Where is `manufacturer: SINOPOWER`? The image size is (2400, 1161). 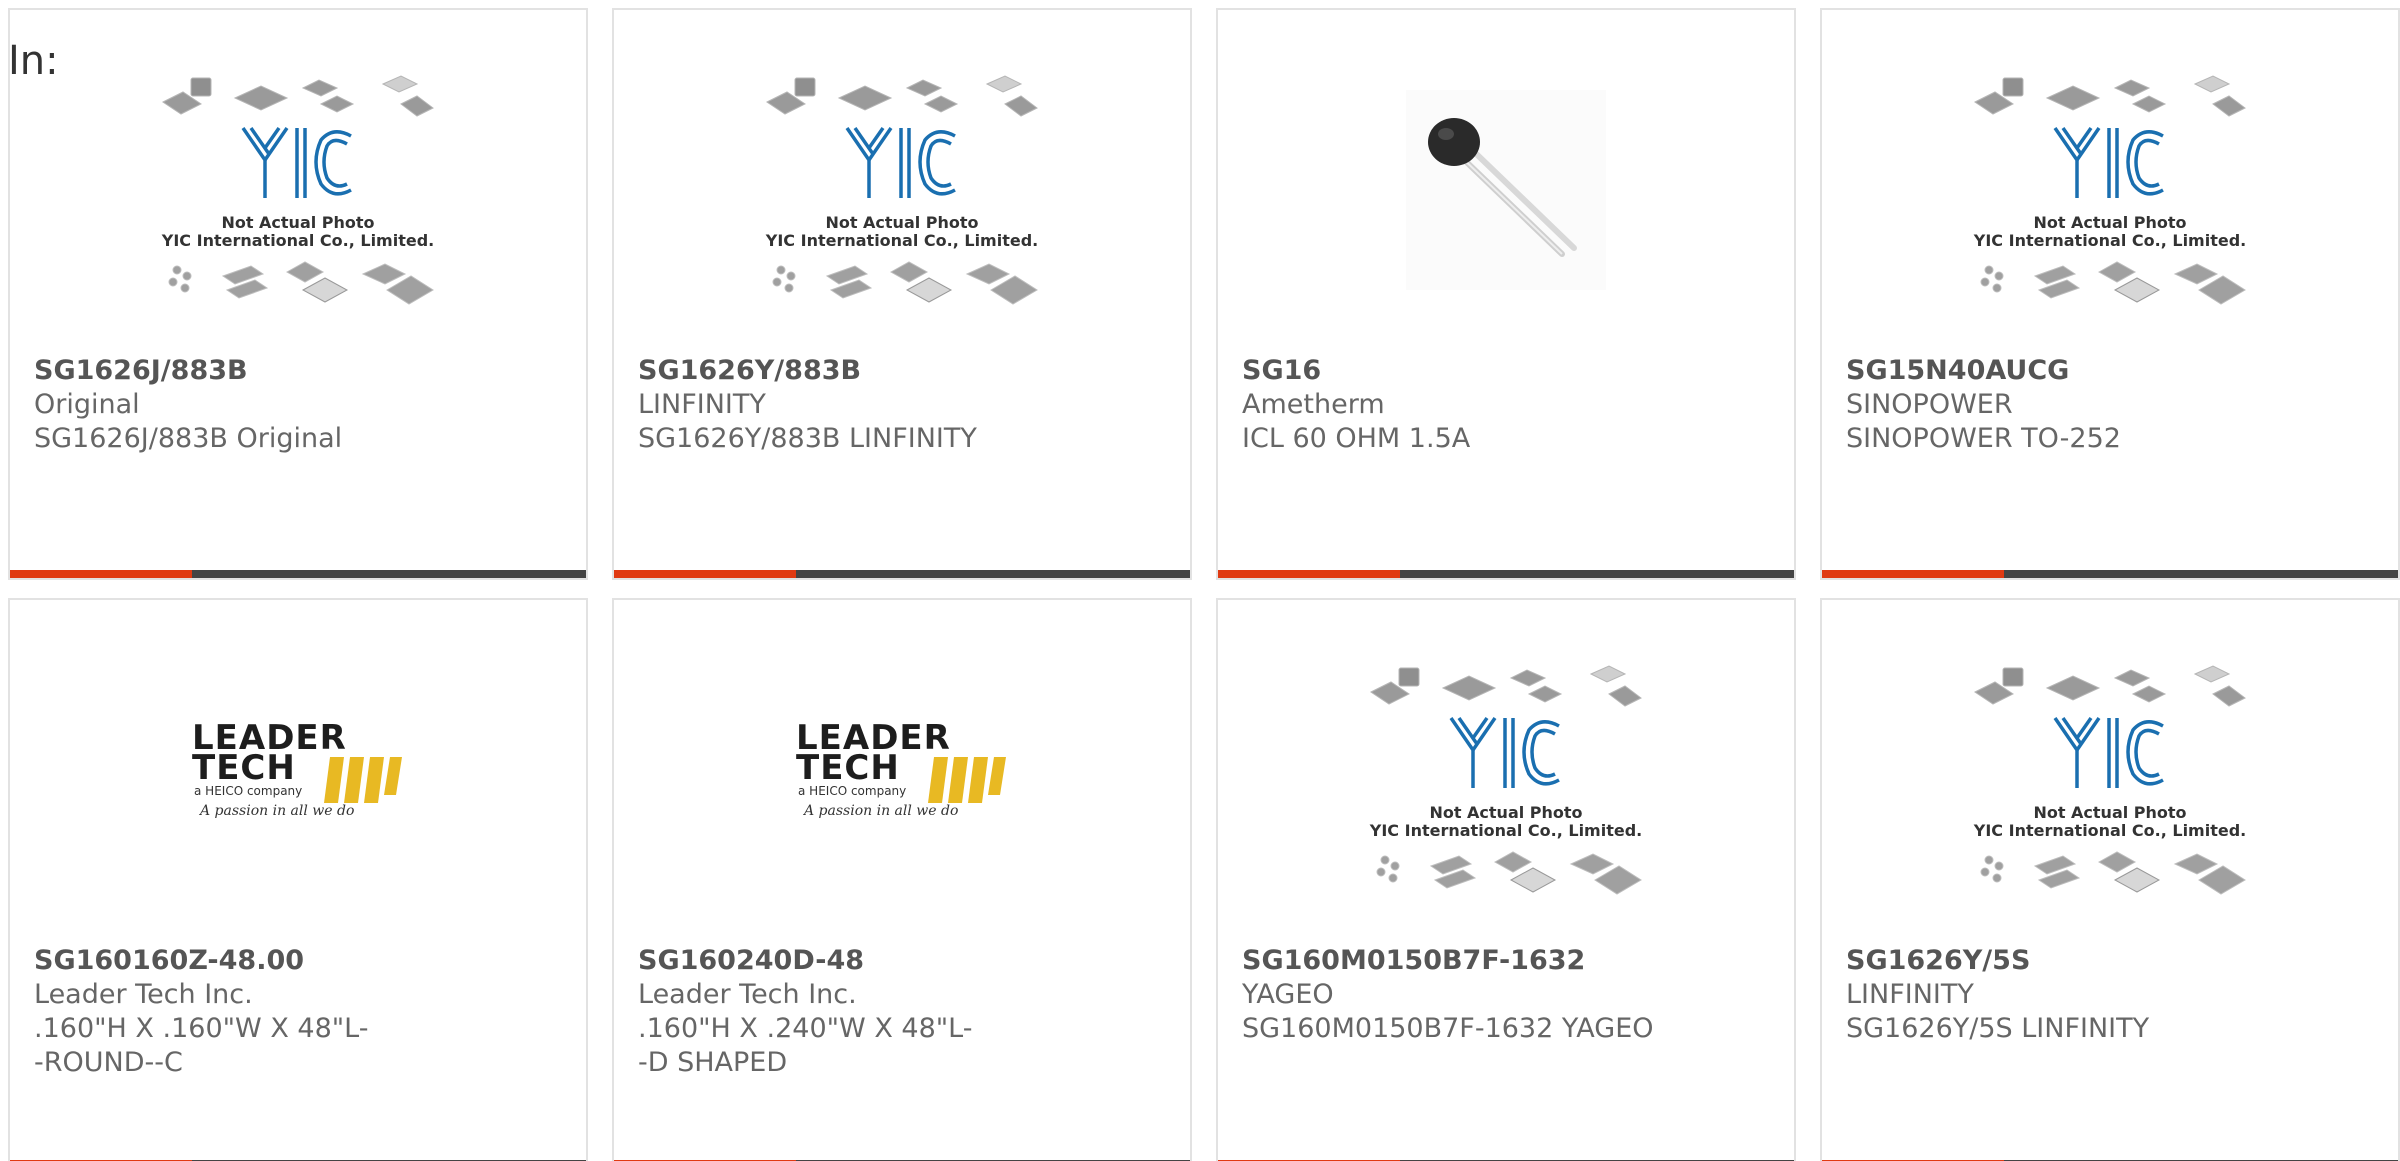 manufacturer: SINOPOWER is located at coordinates (1929, 404).